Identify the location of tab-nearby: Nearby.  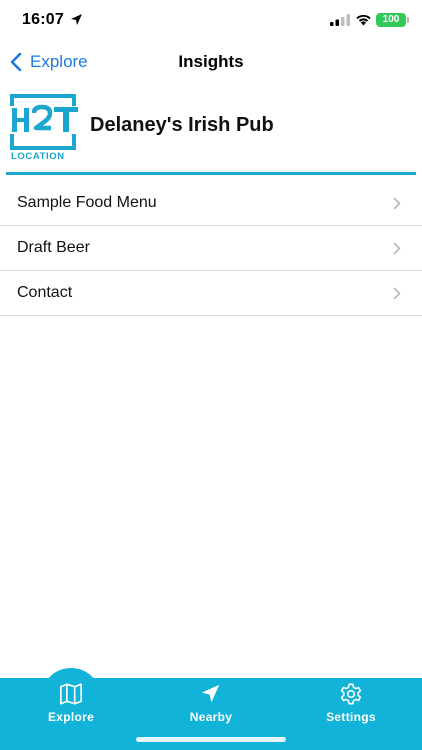
(211, 701).